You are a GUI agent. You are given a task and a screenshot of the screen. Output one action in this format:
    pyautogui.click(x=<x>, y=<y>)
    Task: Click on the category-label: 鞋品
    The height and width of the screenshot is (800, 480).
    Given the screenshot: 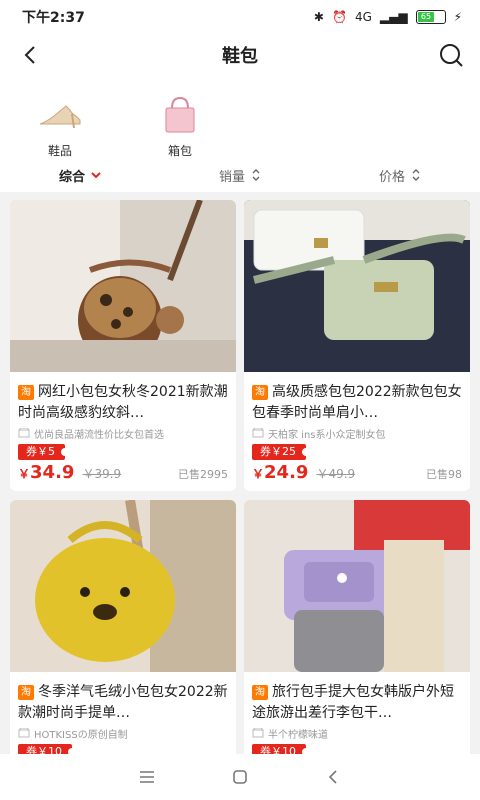 What is the action you would take?
    pyautogui.click(x=59, y=151)
    